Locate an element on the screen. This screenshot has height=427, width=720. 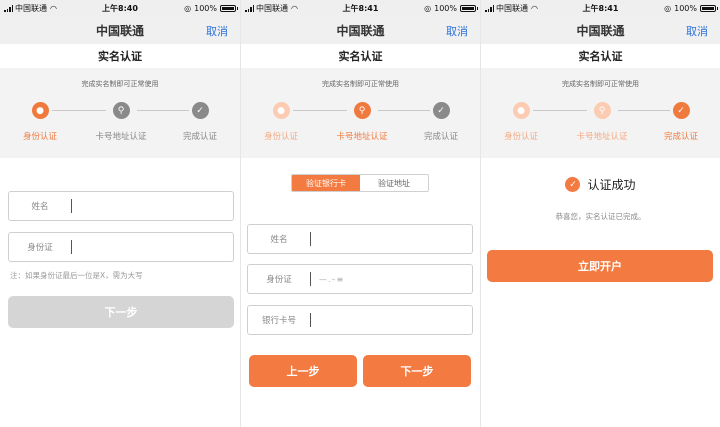
verify-tabs: 验证银行卡 验证地址 is located at coordinates (360, 183).